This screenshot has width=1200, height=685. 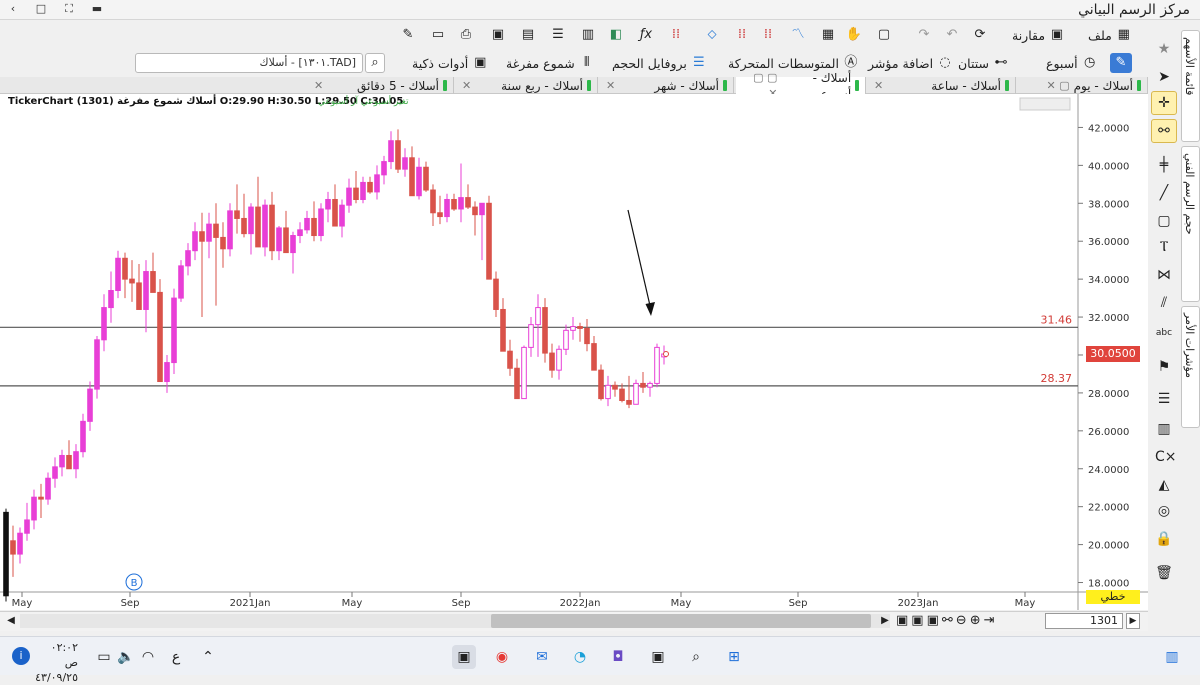 I want to click on trendline-icon: ╱, so click(x=1164, y=193).